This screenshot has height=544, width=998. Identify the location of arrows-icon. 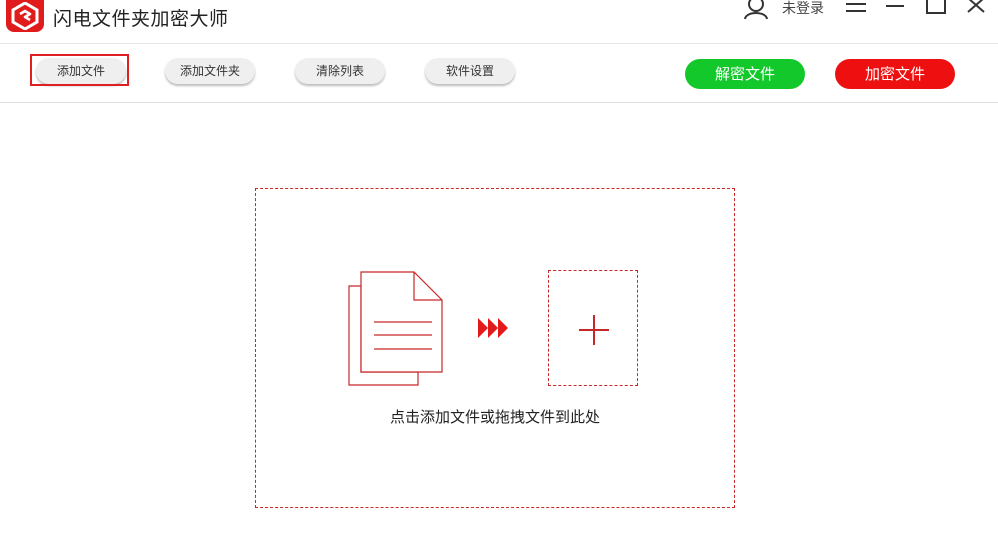
(493, 330).